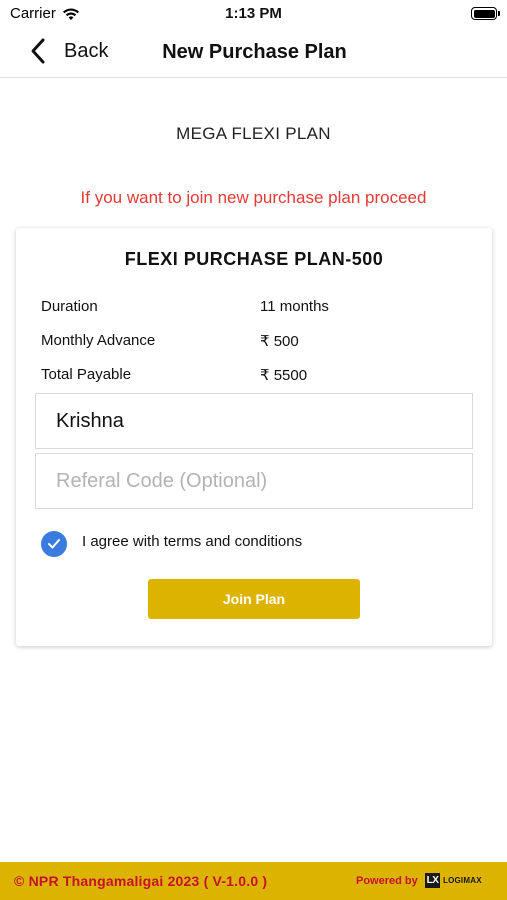 This screenshot has height=900, width=507. What do you see at coordinates (462, 880) in the screenshot?
I see `logo-word: LOGIMAX` at bounding box center [462, 880].